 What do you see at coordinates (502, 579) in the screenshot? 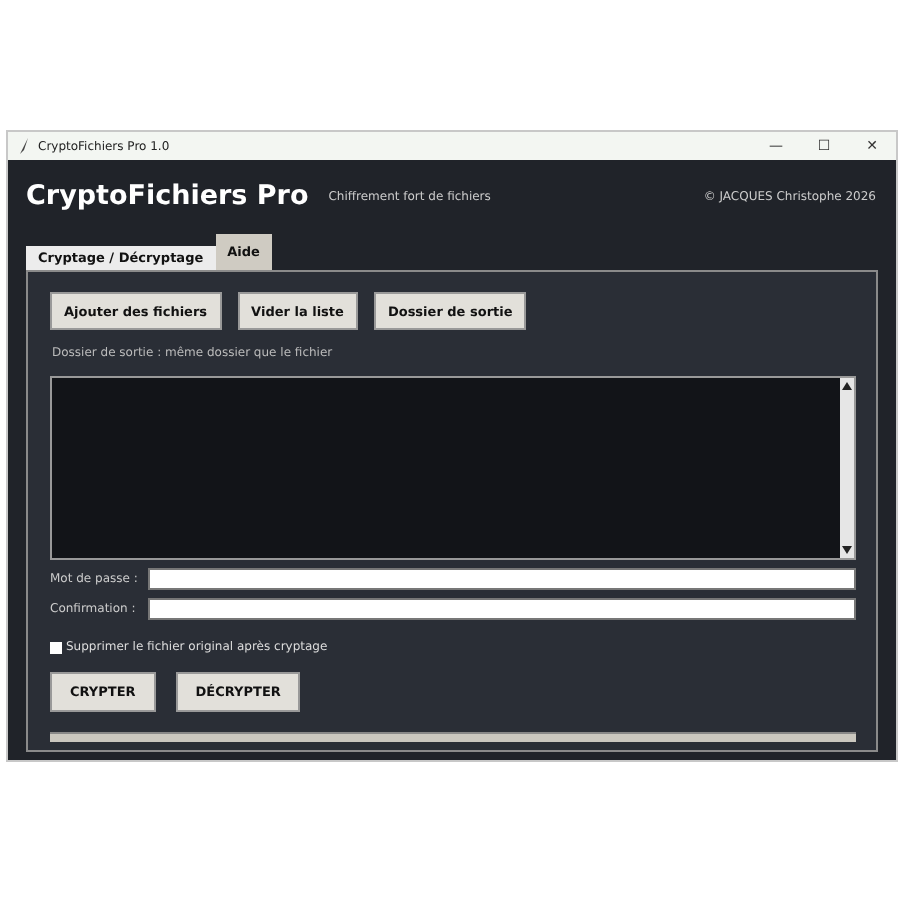
I see `password-field` at bounding box center [502, 579].